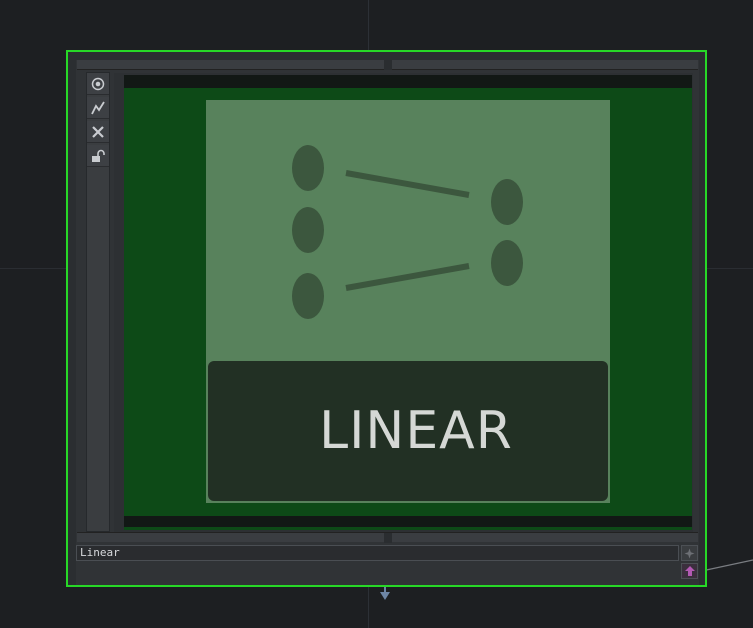 This screenshot has width=753, height=628. I want to click on unlock-icon, so click(98, 155).